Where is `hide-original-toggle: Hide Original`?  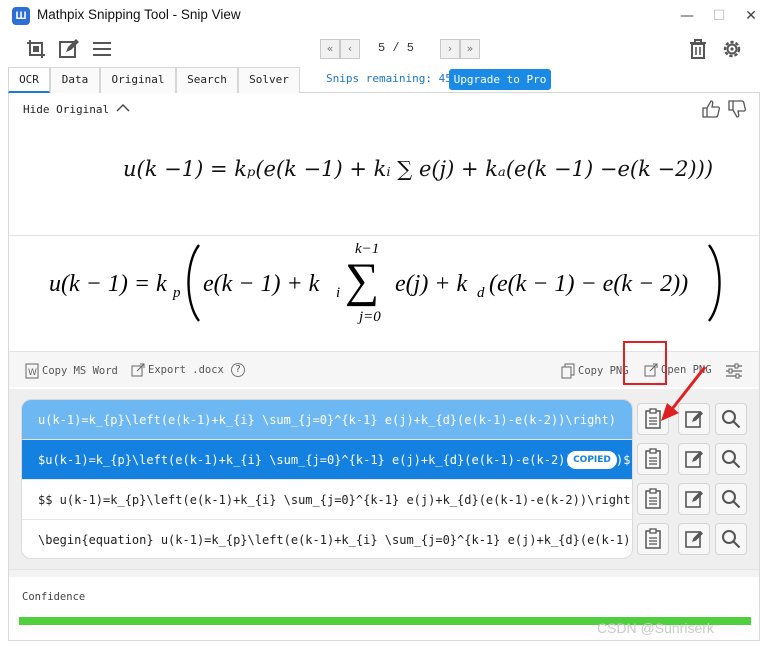 hide-original-toggle: Hide Original is located at coordinates (76, 109).